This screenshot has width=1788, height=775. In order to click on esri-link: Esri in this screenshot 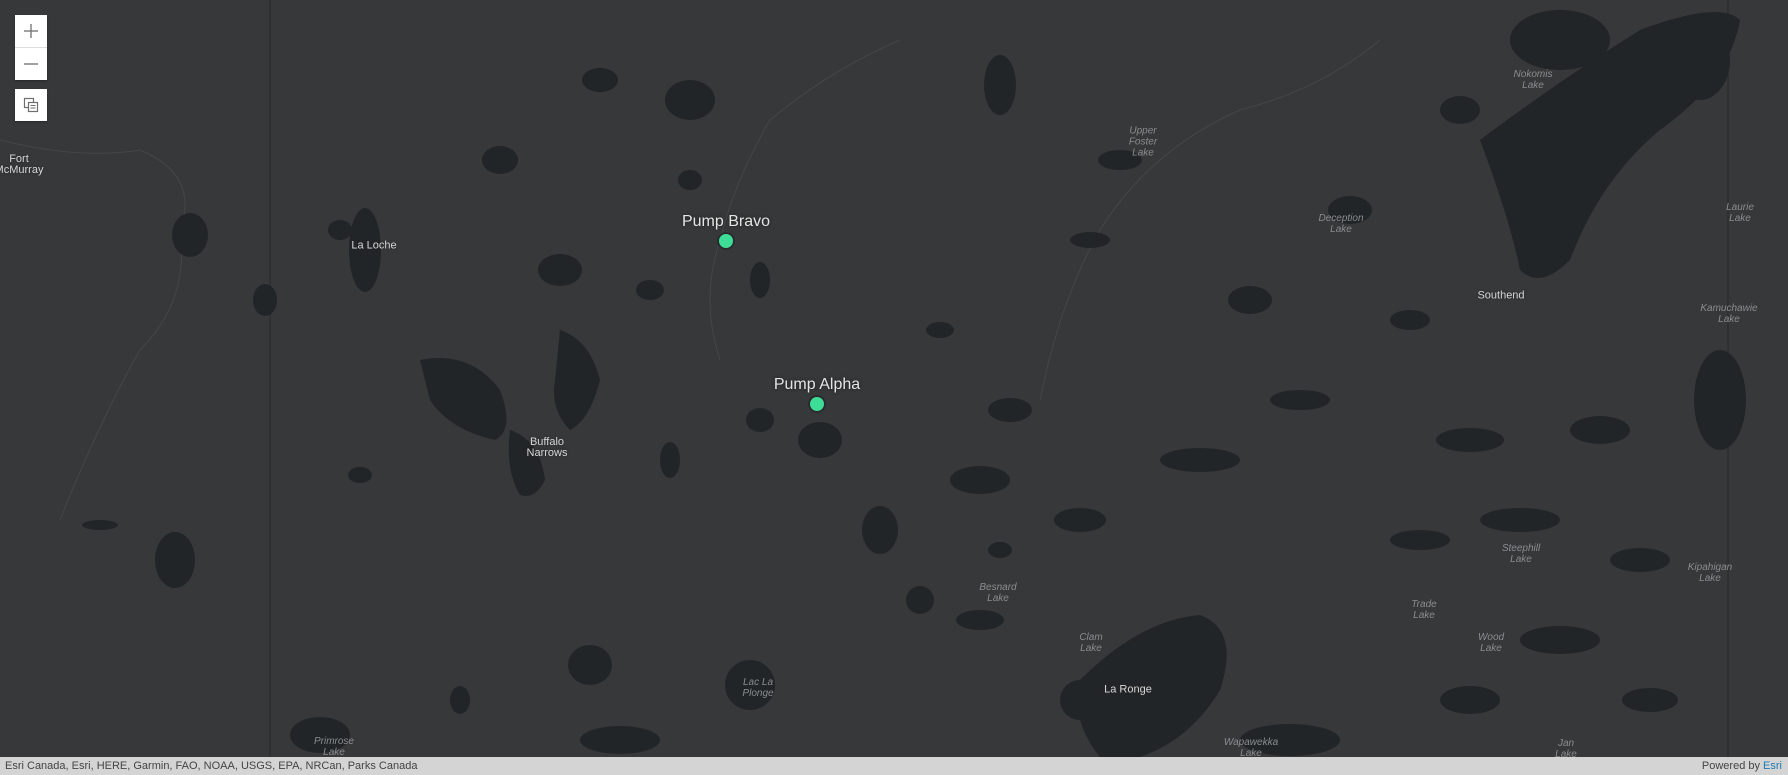, I will do `click(1772, 766)`.